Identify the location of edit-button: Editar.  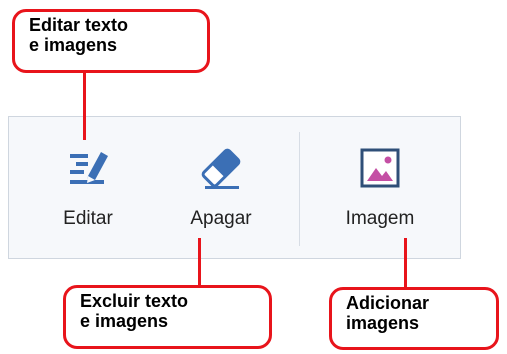
(88, 192).